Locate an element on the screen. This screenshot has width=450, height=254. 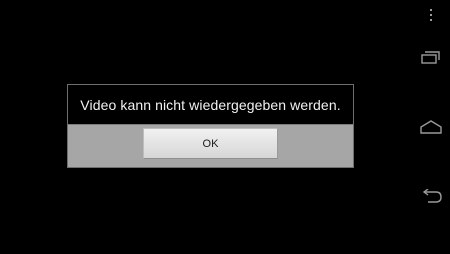
home-button is located at coordinates (431, 127).